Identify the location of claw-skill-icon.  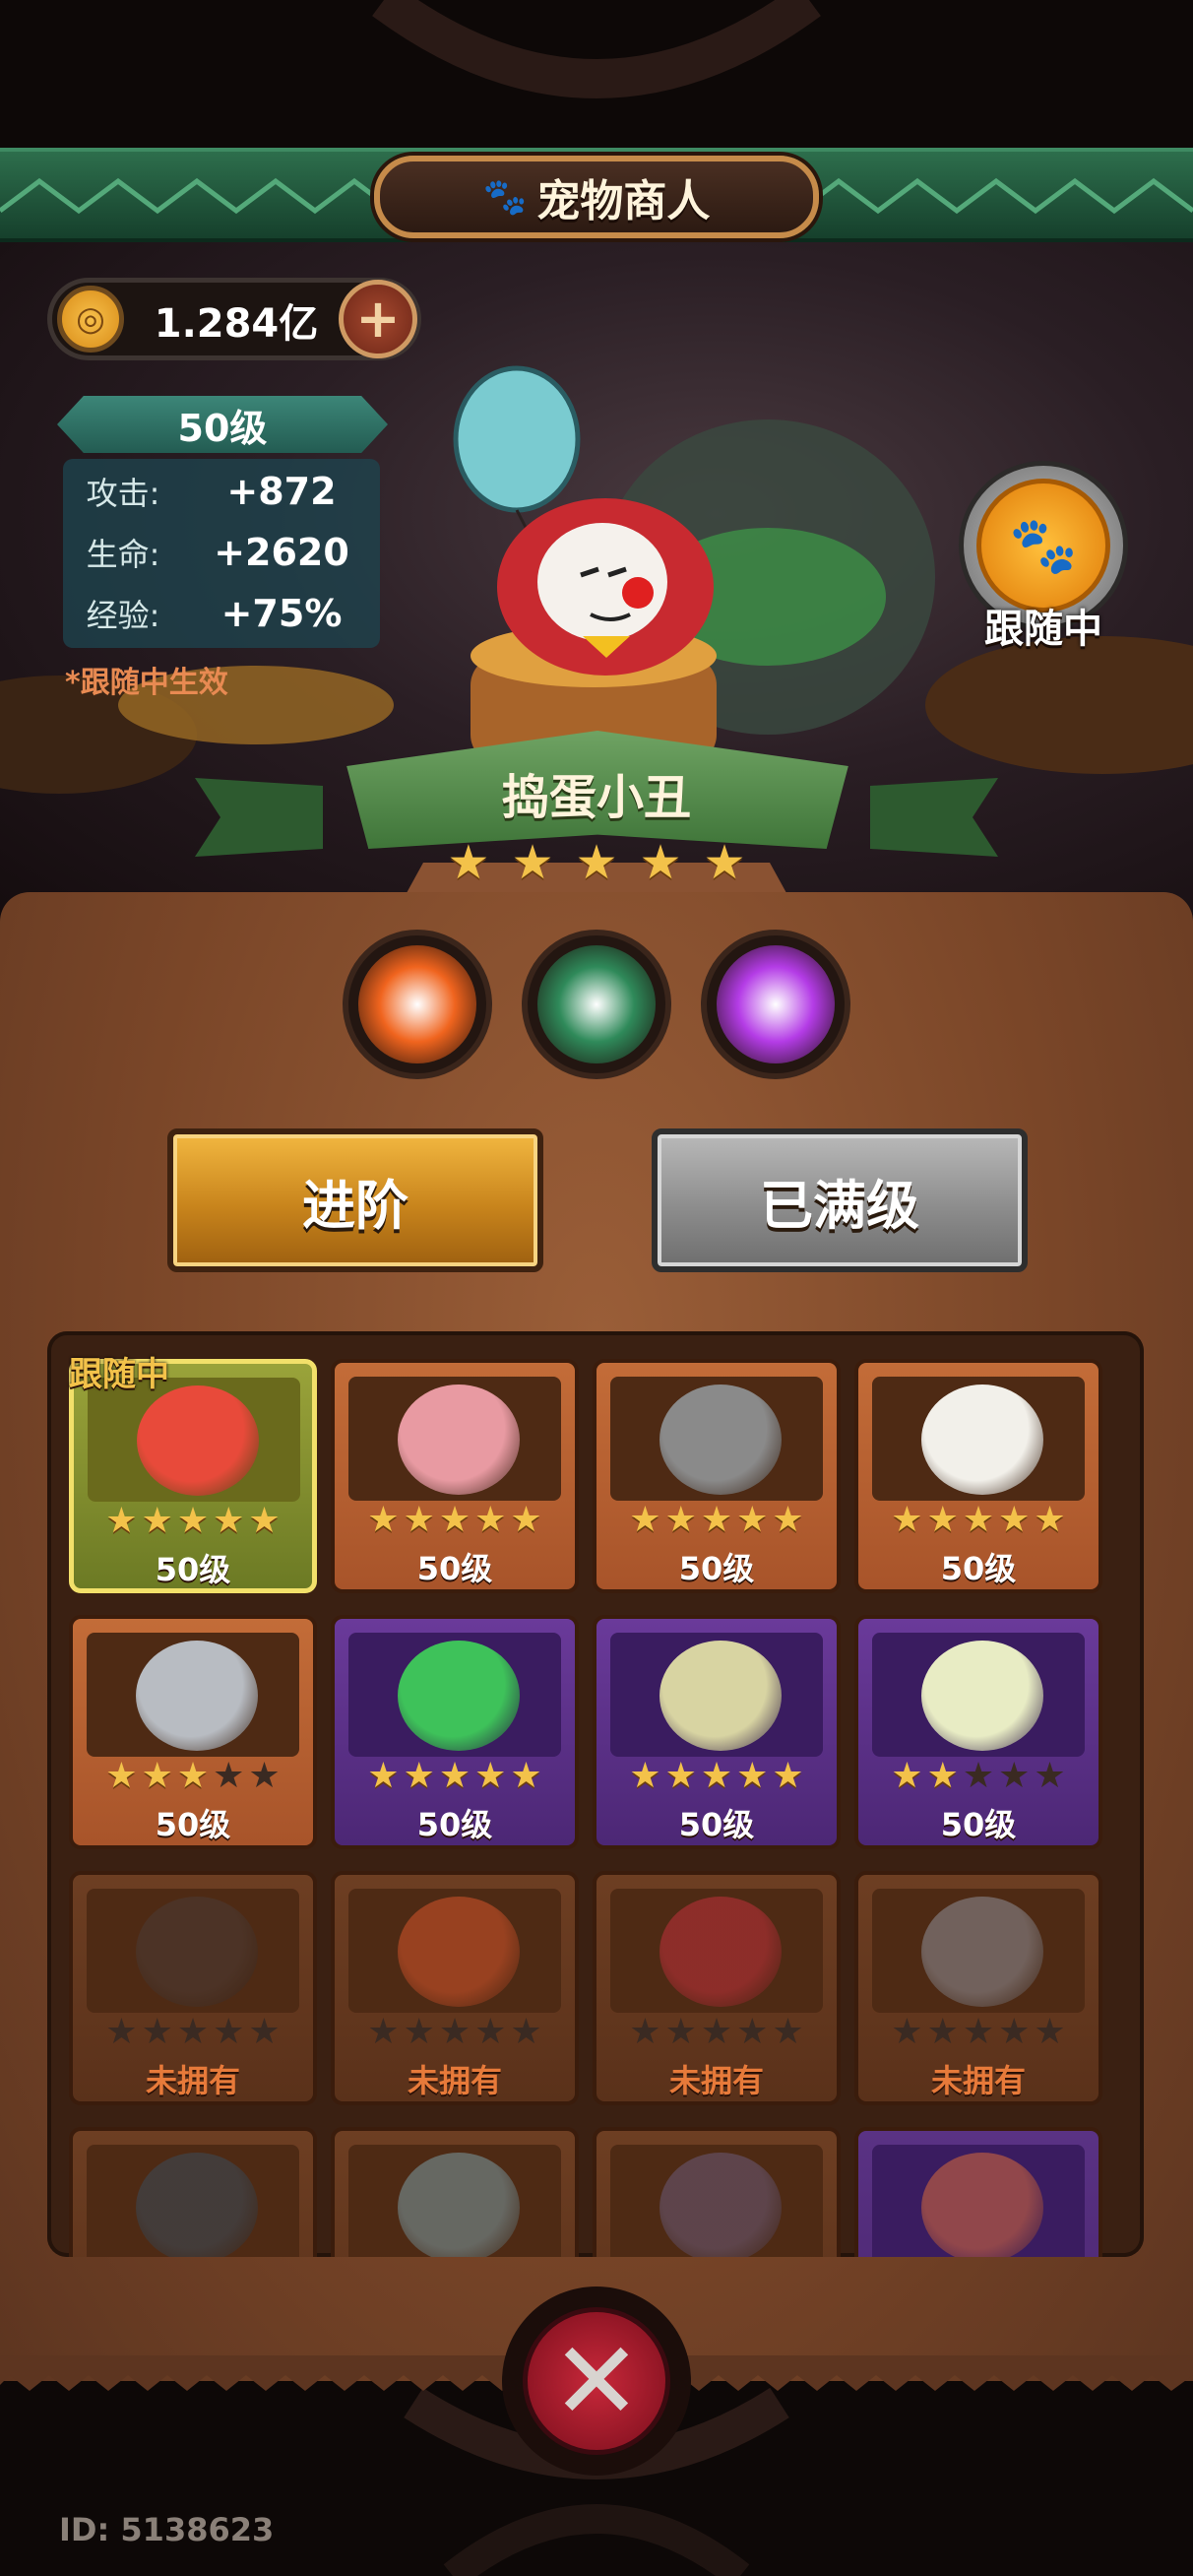
(596, 1004).